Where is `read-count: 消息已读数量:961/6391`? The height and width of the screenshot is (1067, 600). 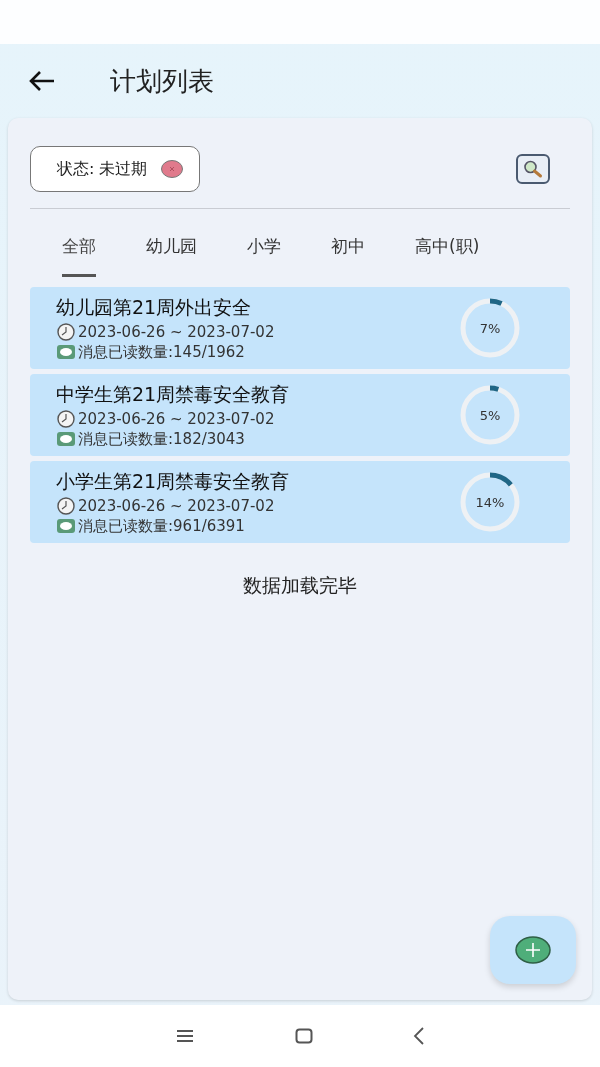
read-count: 消息已读数量:961/6391 is located at coordinates (161, 526).